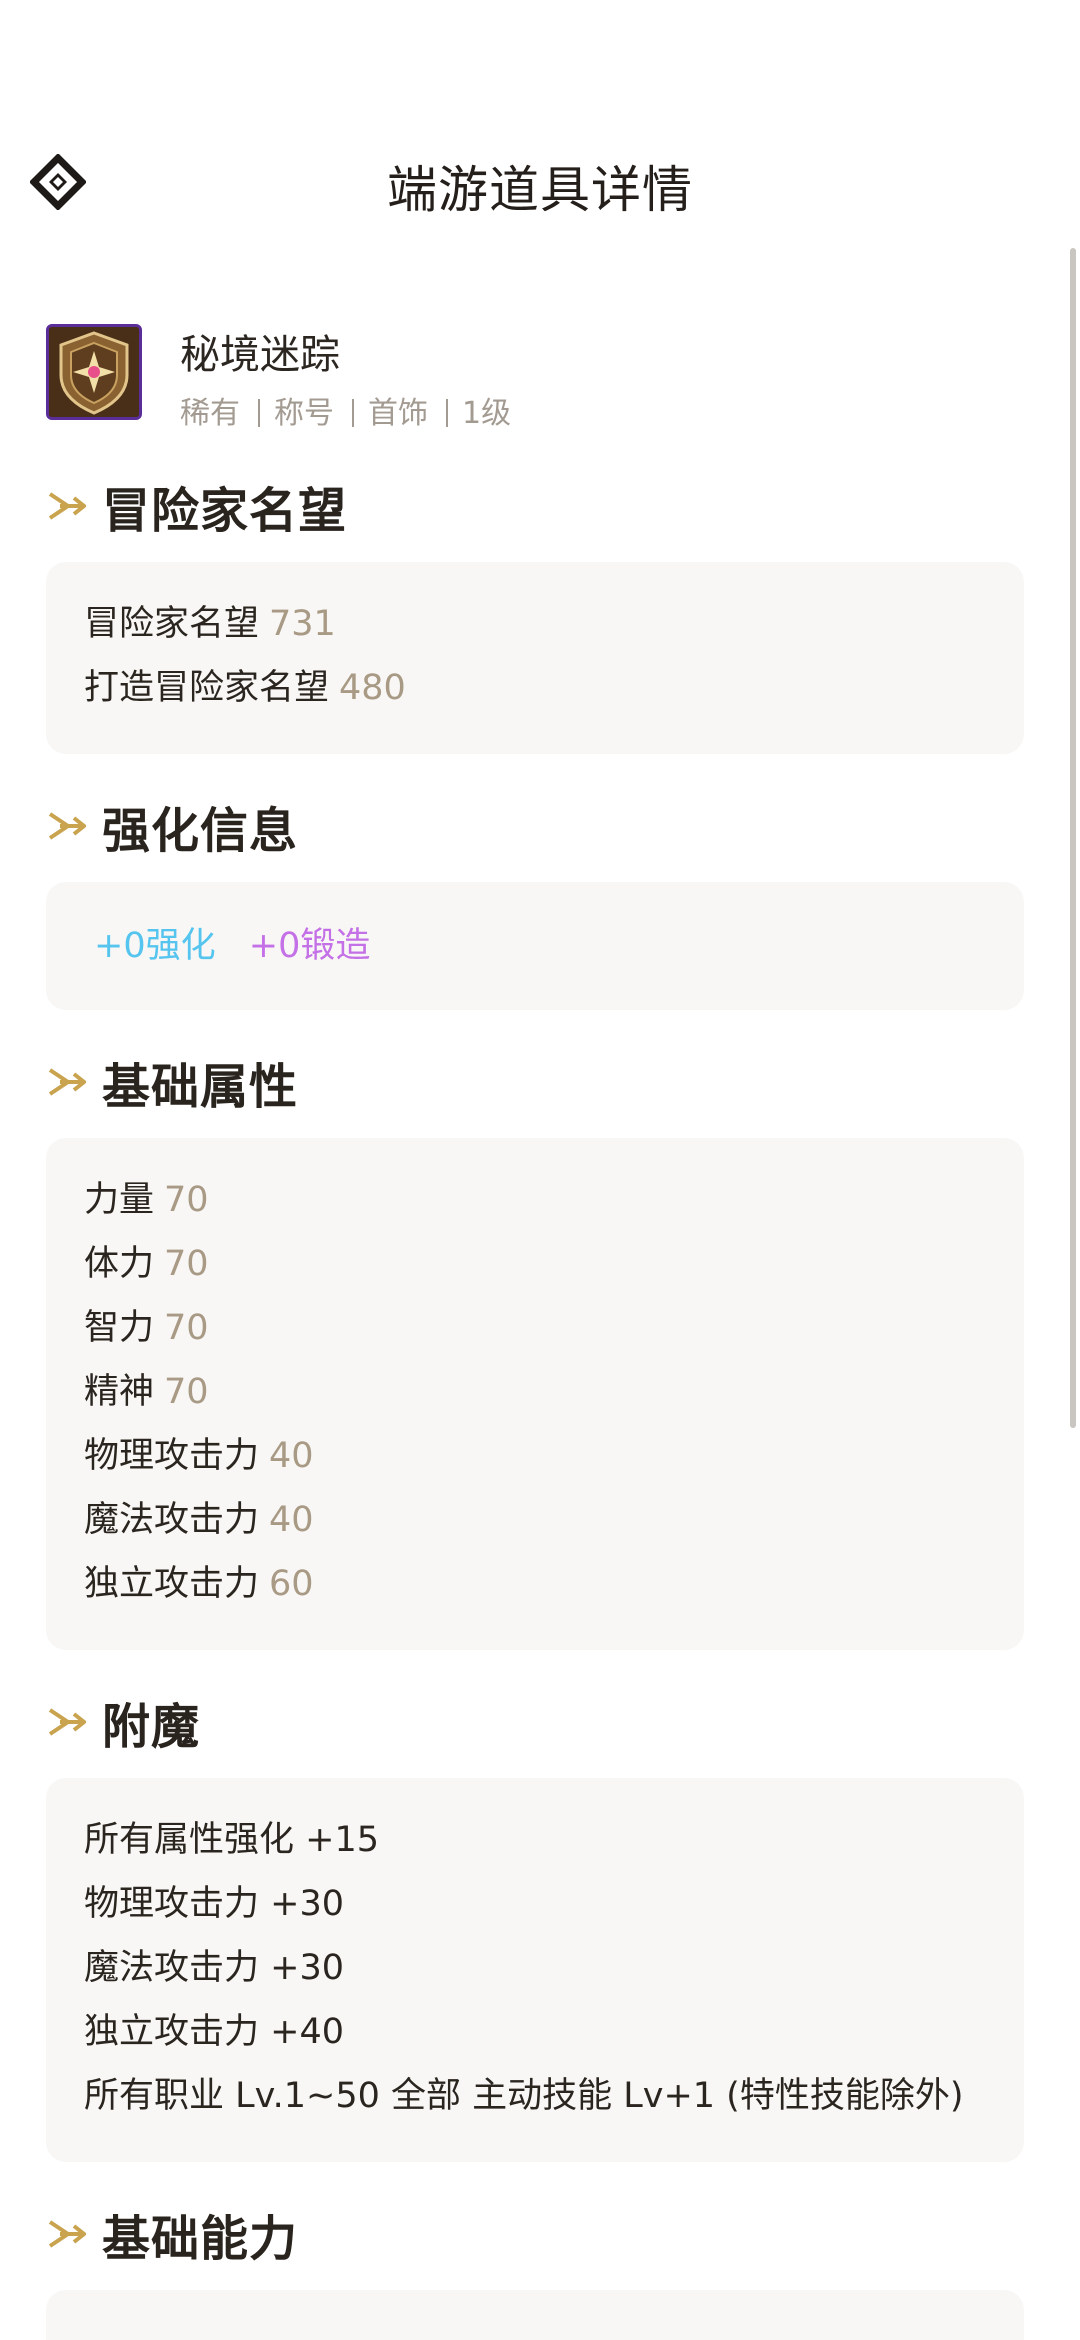  Describe the element at coordinates (260, 355) in the screenshot. I see `item-name: 秘境迷踪` at that location.